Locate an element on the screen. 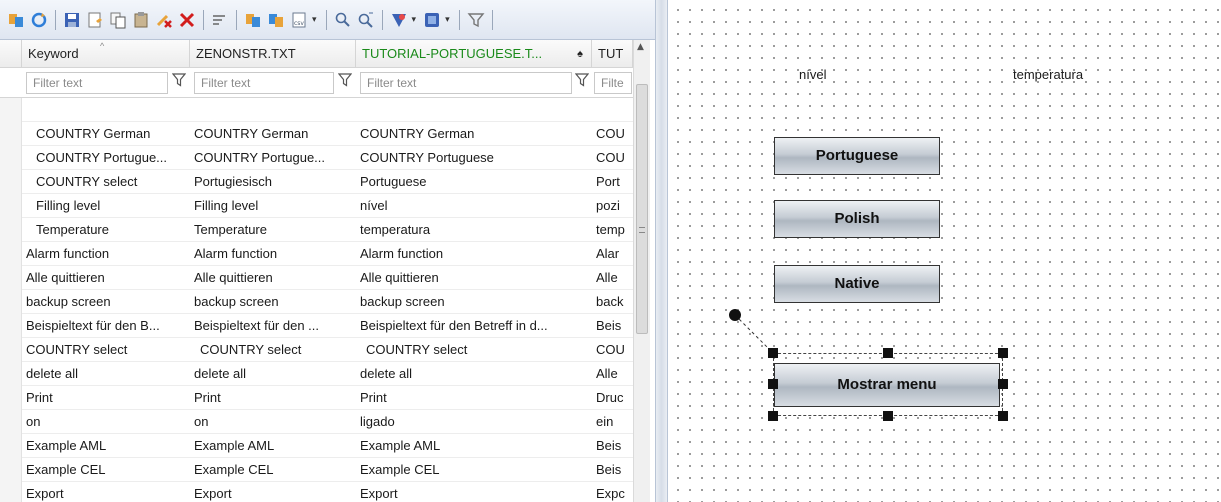  table-row: Print Print Print Druc is located at coordinates (325, 398).